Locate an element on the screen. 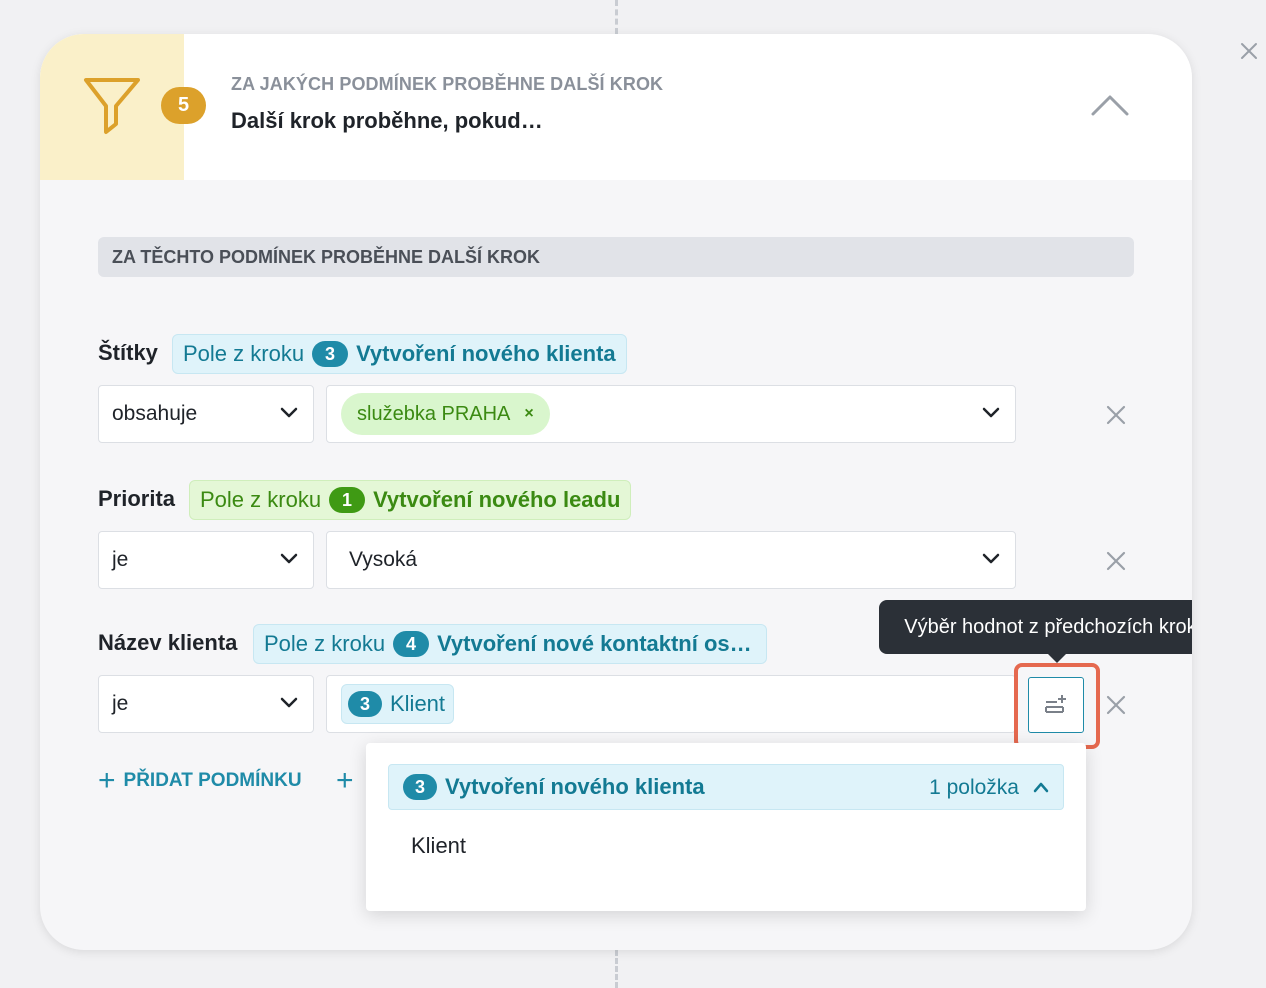 This screenshot has width=1266, height=988. dropdown-item: Klient is located at coordinates (438, 846).